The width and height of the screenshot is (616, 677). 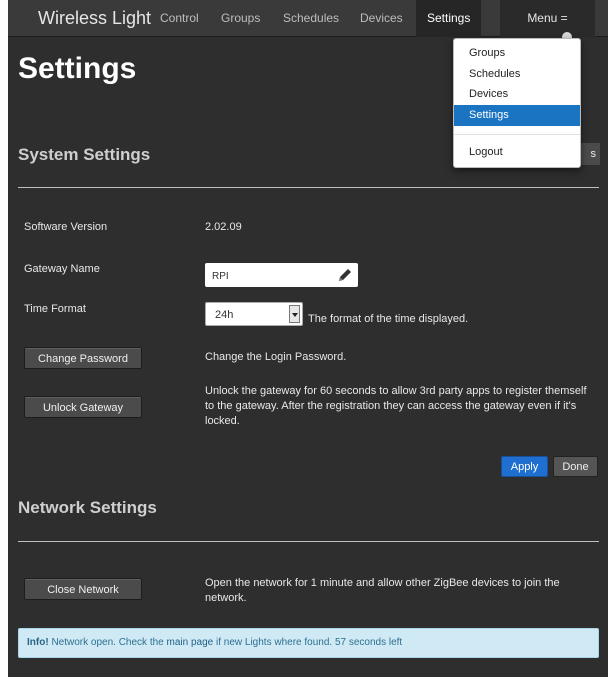 What do you see at coordinates (517, 152) in the screenshot?
I see `dropdown-item-logout: Logout` at bounding box center [517, 152].